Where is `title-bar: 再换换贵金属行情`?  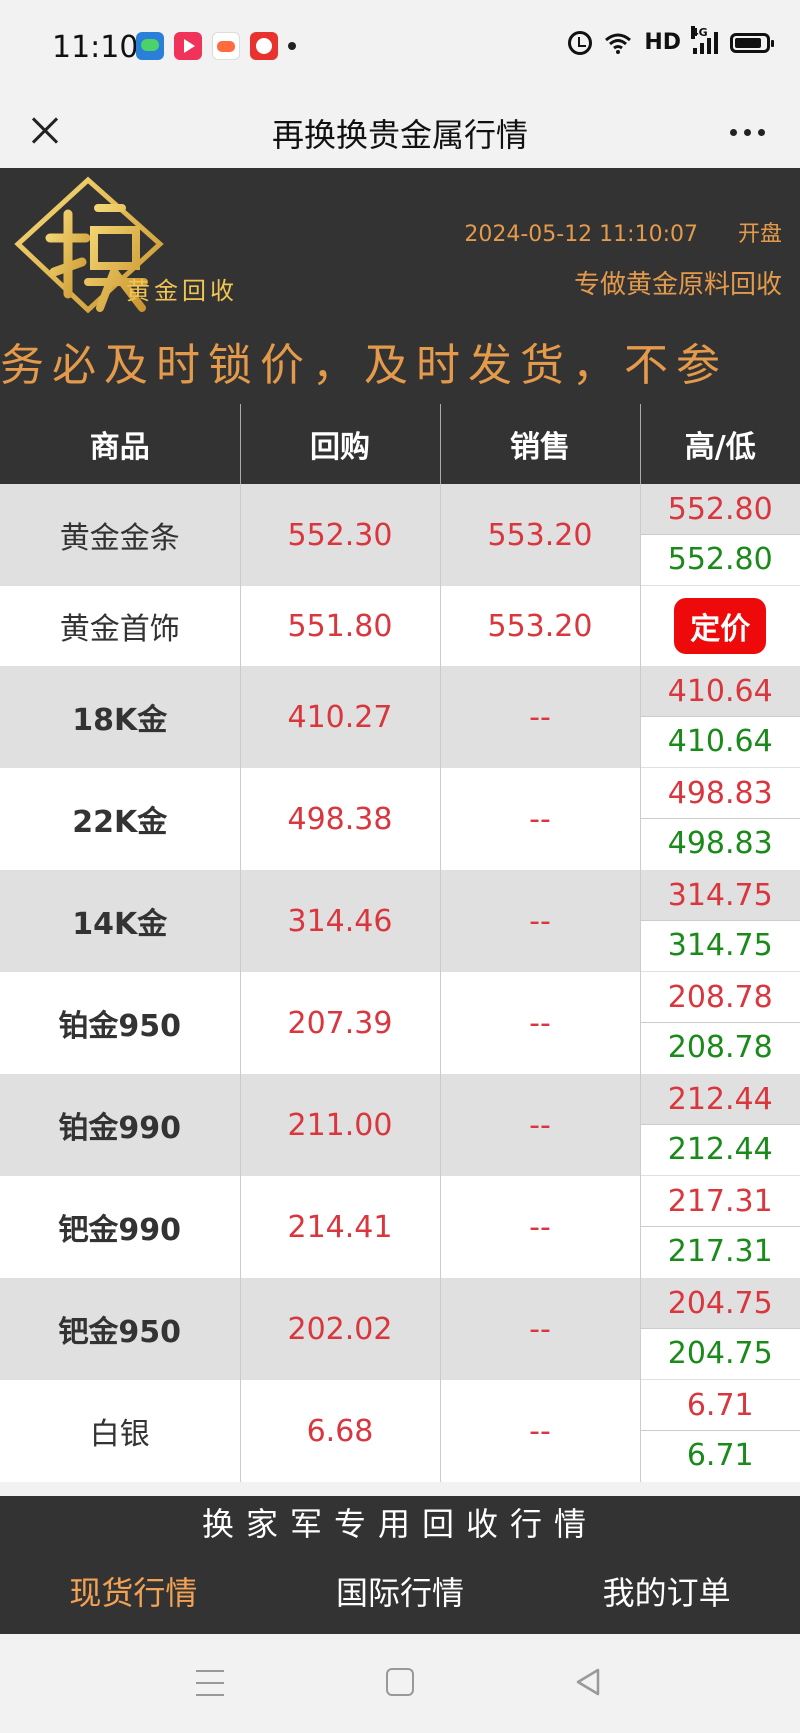 title-bar: 再换换贵金属行情 is located at coordinates (400, 132).